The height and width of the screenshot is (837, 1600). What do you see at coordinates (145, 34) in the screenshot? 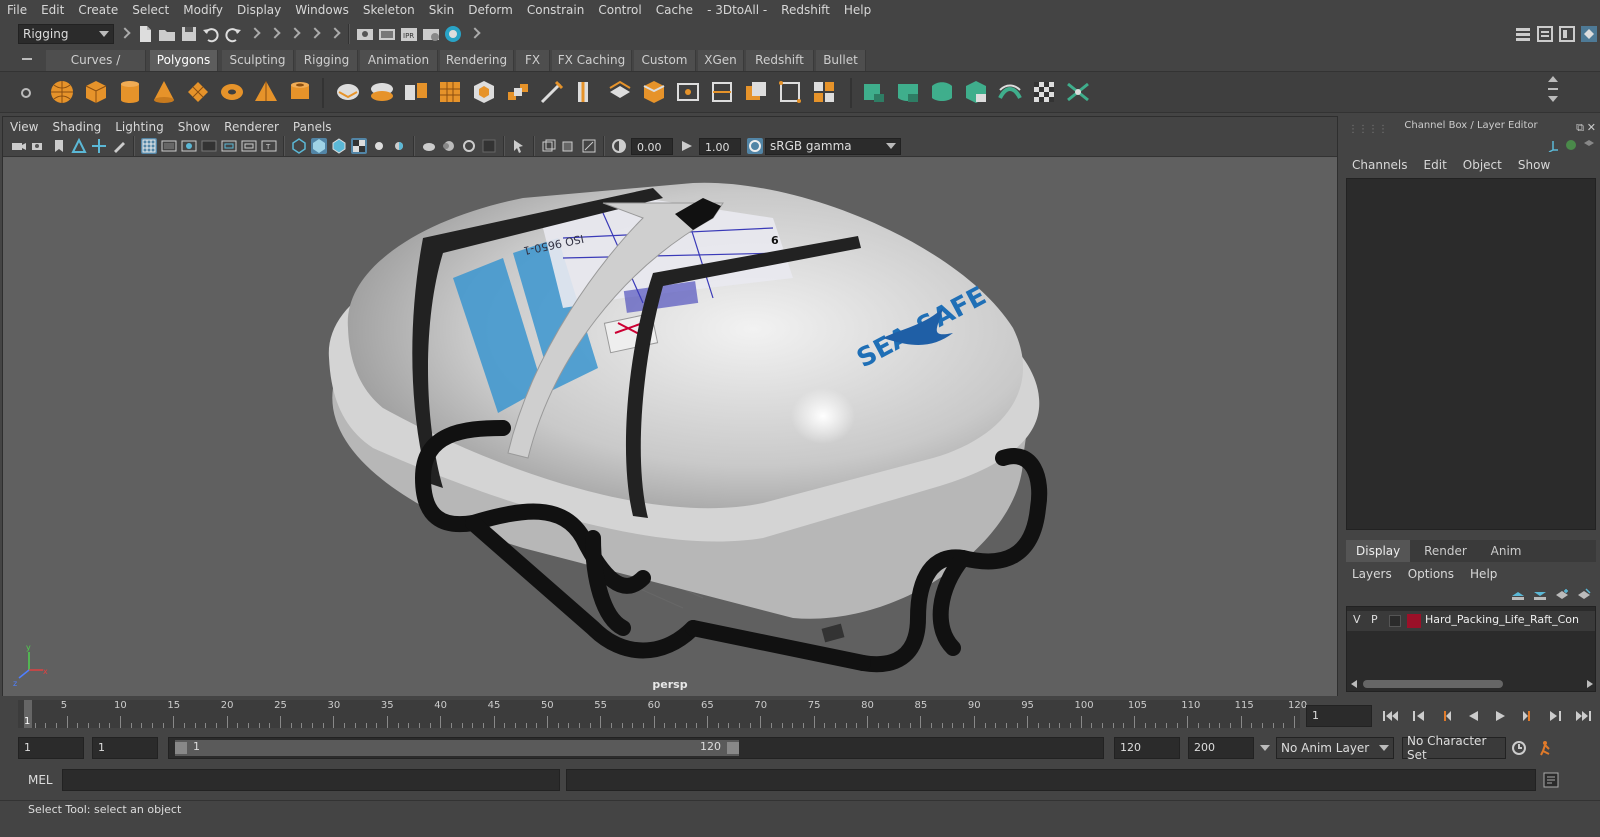
I see `new-scene-icon` at bounding box center [145, 34].